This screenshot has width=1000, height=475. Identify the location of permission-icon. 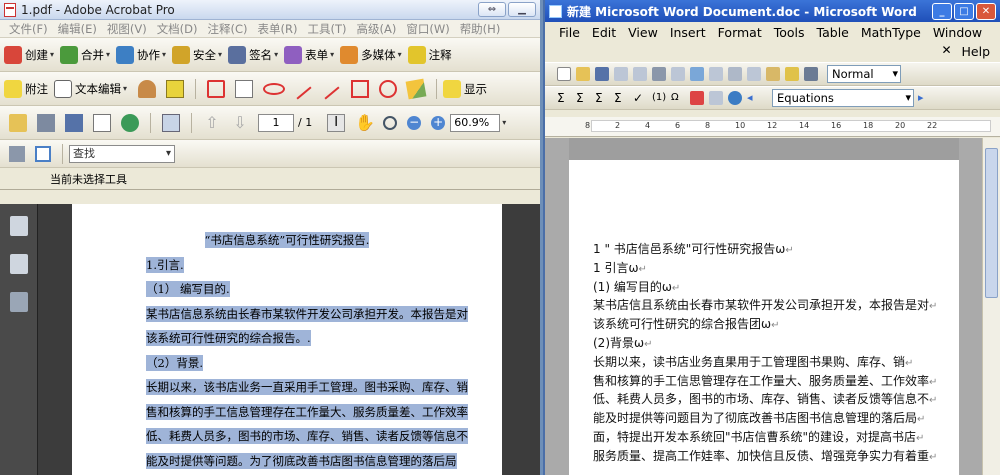
(621, 74).